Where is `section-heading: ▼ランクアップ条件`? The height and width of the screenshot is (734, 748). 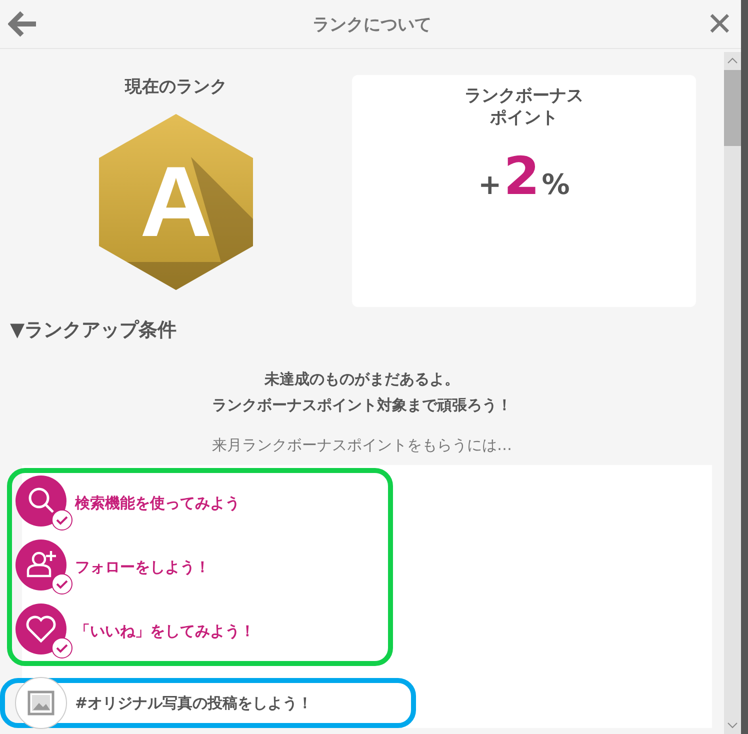 section-heading: ▼ランクアップ条件 is located at coordinates (94, 330).